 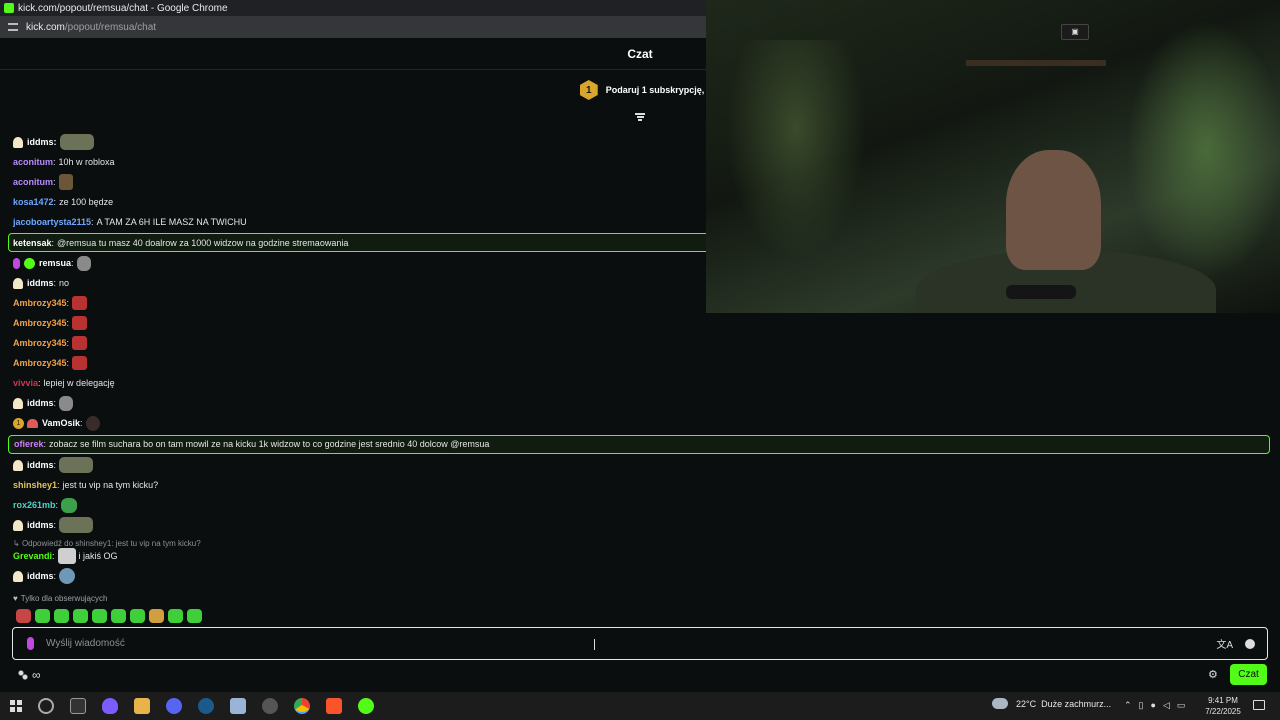 What do you see at coordinates (67, 576) in the screenshot?
I see `ball-emote-icon` at bounding box center [67, 576].